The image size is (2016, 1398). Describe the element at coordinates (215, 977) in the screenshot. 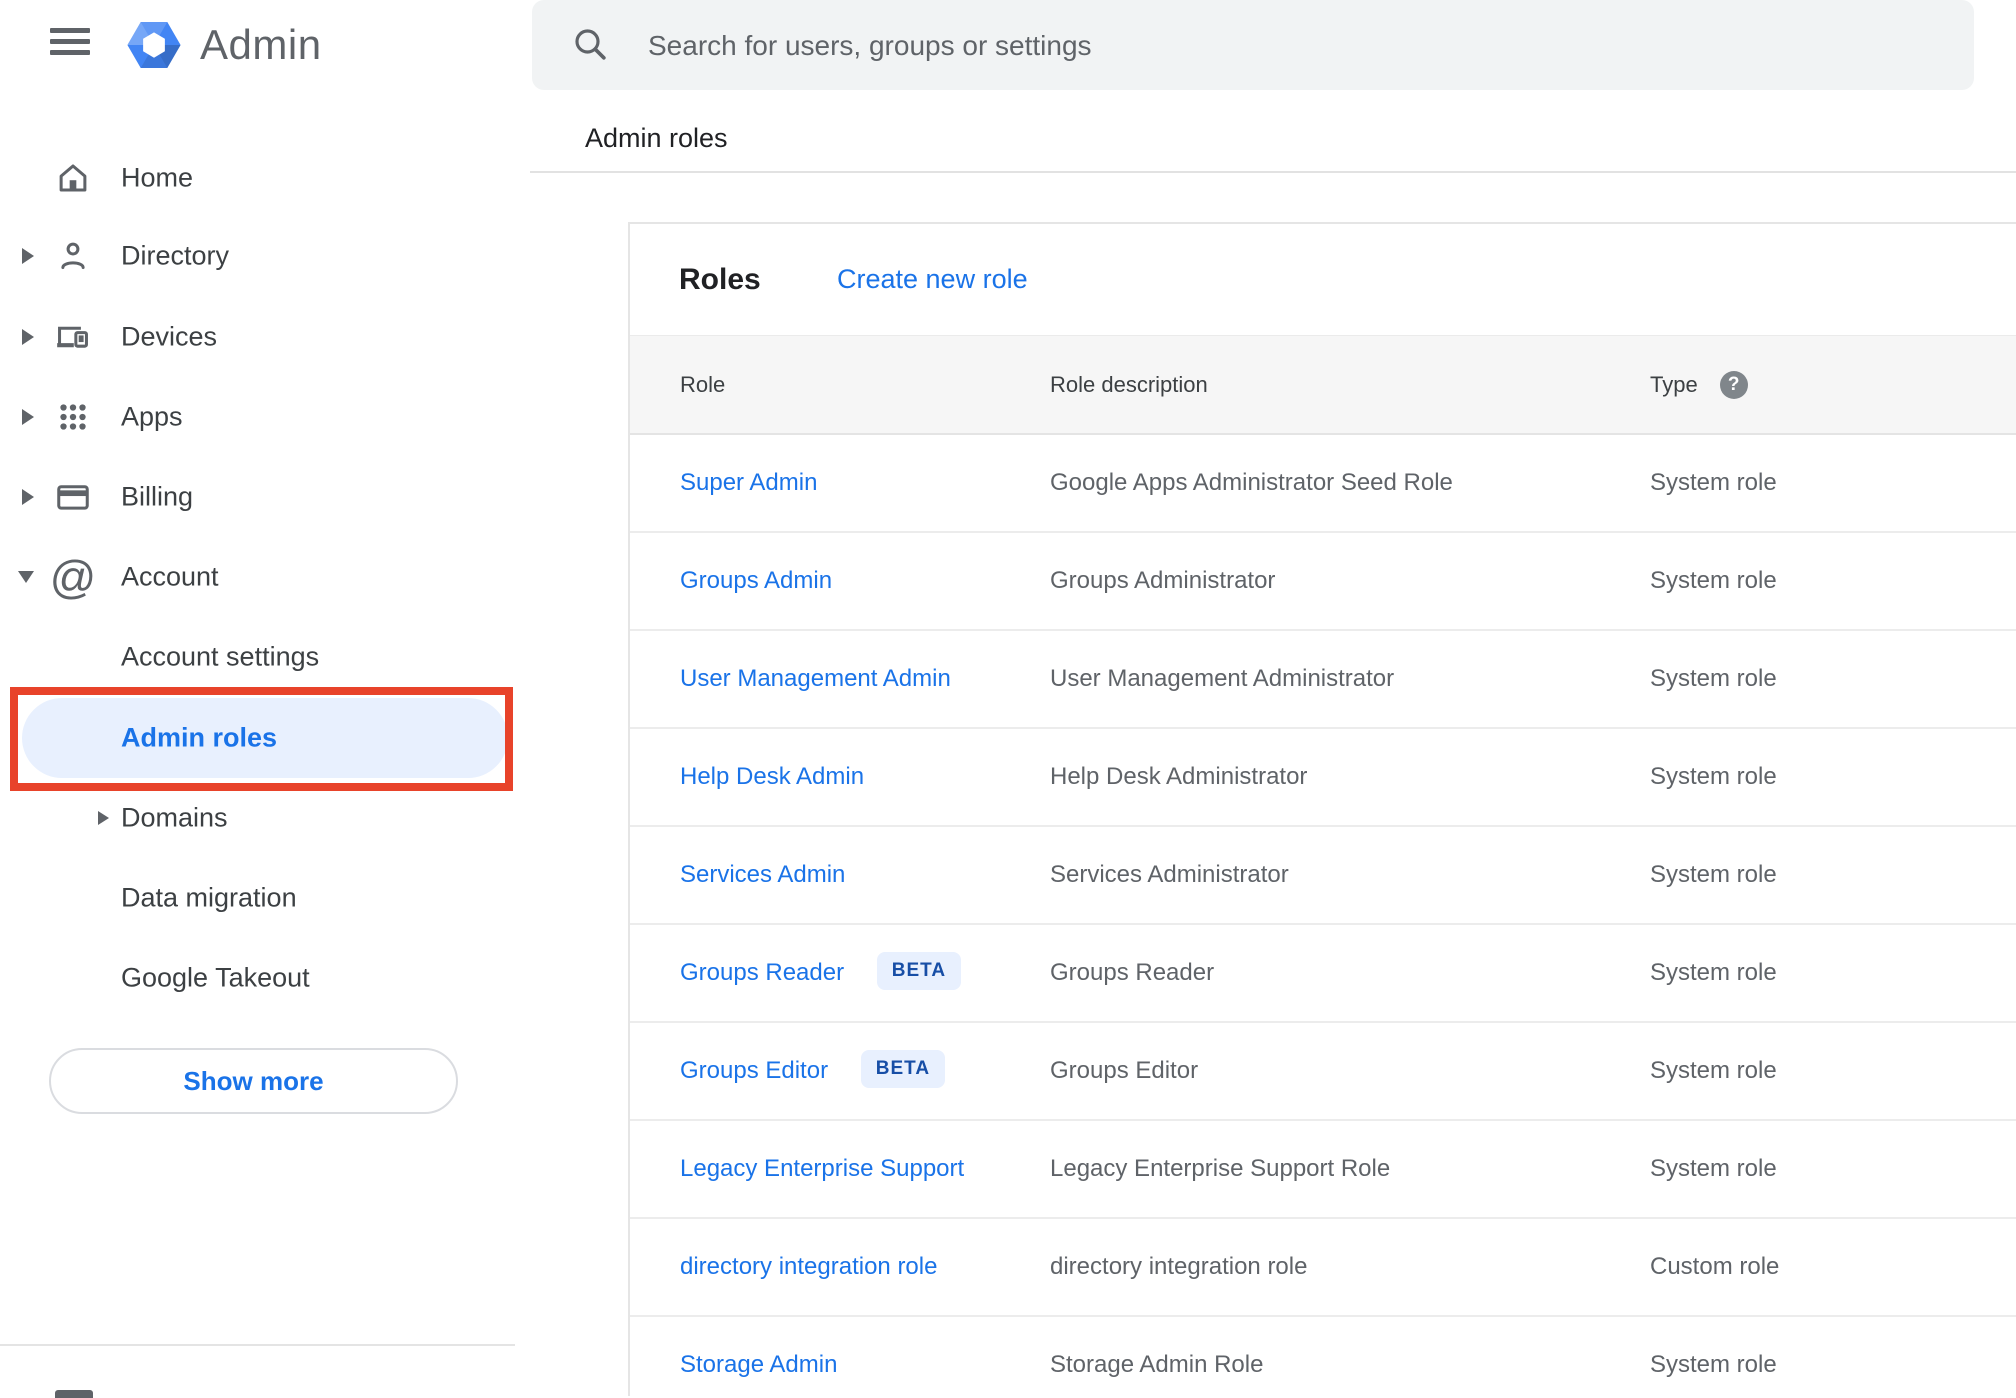

I see `sidebar-item-label: Google Takeout` at that location.